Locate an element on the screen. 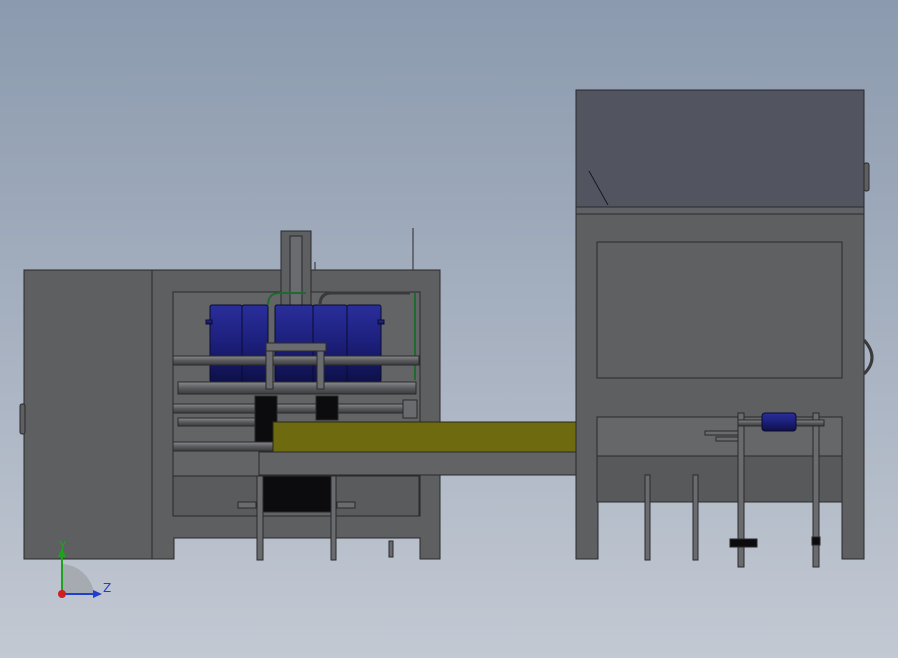 Image resolution: width=898 pixels, height=658 pixels. right-window-panel is located at coordinates (719, 310).